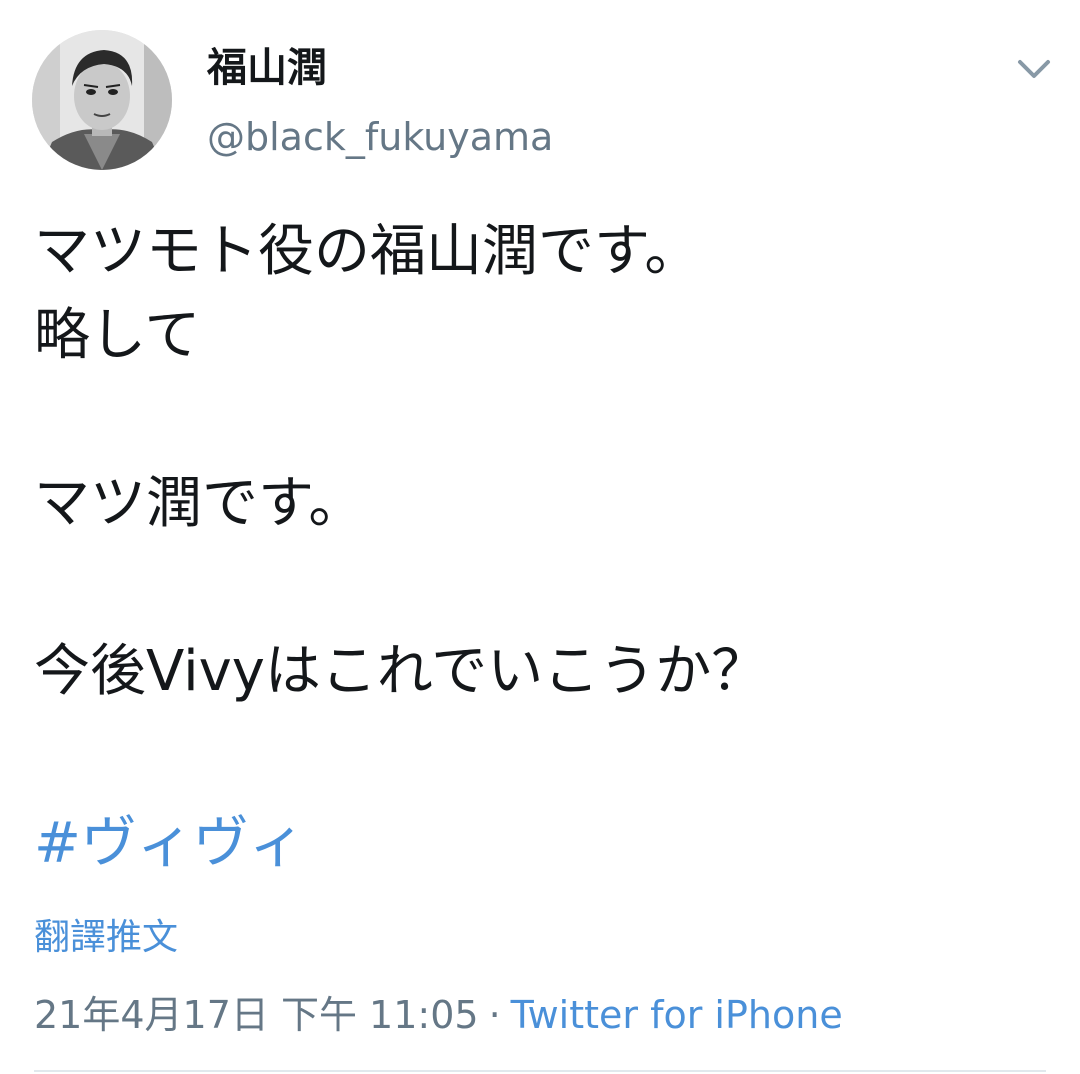  What do you see at coordinates (380, 137) in the screenshot?
I see `author-handle: @black_fukuyama` at bounding box center [380, 137].